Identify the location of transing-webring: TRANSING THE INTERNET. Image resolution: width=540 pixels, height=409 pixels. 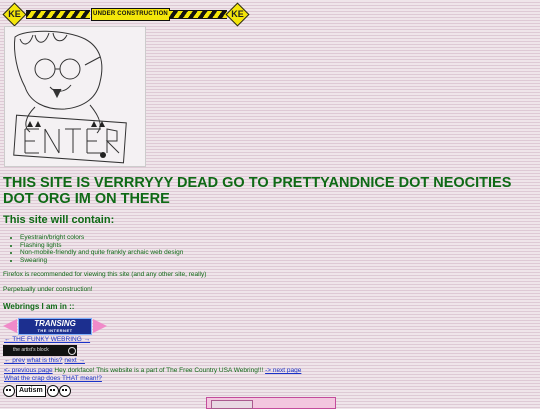
(55, 326).